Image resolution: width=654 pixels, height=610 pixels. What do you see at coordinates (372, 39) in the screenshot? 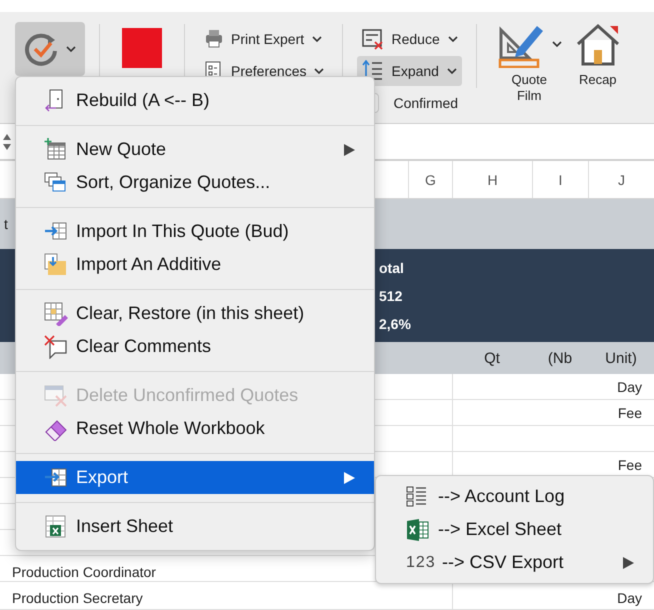
I see `list-with-x-icon` at bounding box center [372, 39].